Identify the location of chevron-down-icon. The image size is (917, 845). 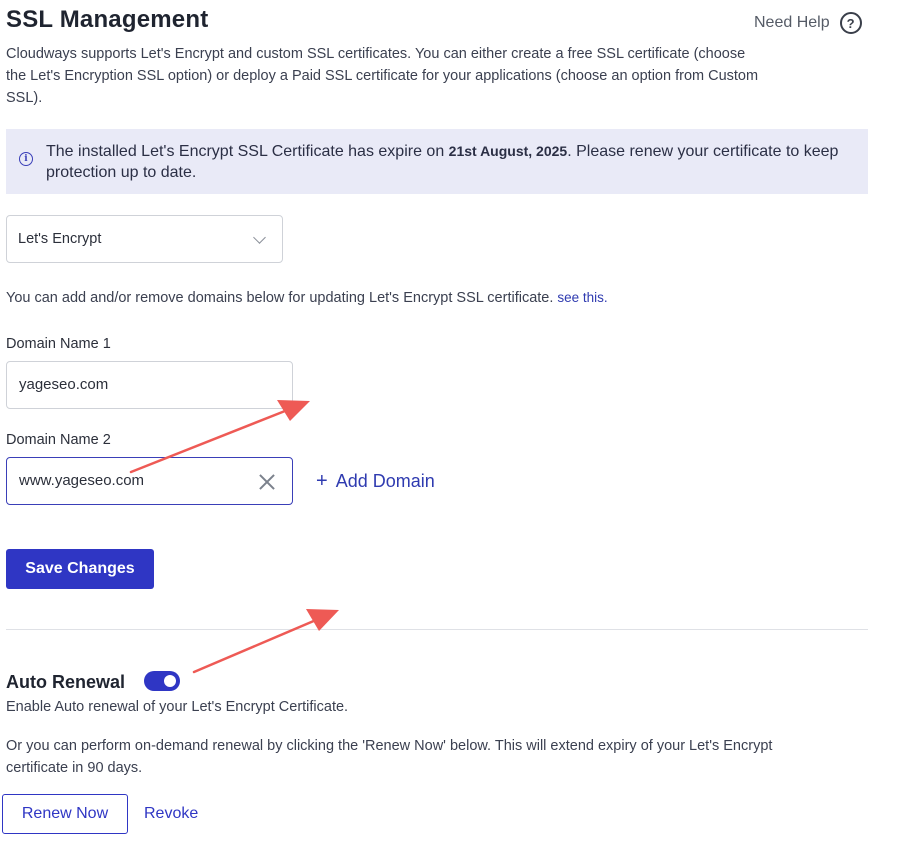
(259, 237).